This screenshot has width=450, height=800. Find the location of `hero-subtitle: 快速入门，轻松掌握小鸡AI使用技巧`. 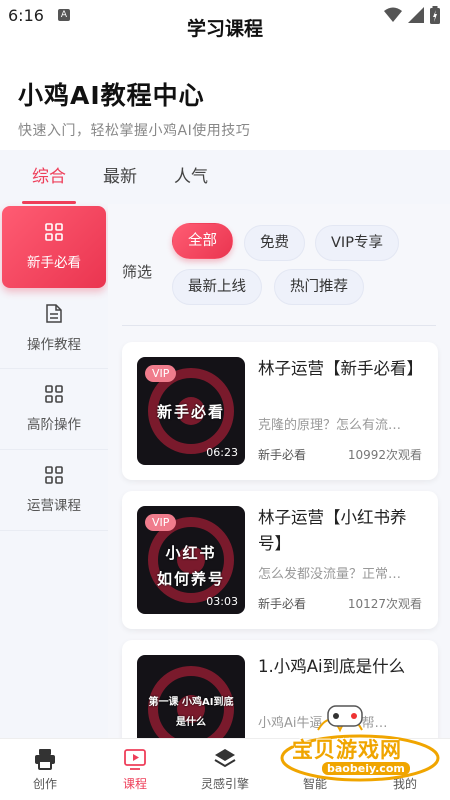

hero-subtitle: 快速入门，轻松掌握小鸡AI使用技巧 is located at coordinates (134, 131).